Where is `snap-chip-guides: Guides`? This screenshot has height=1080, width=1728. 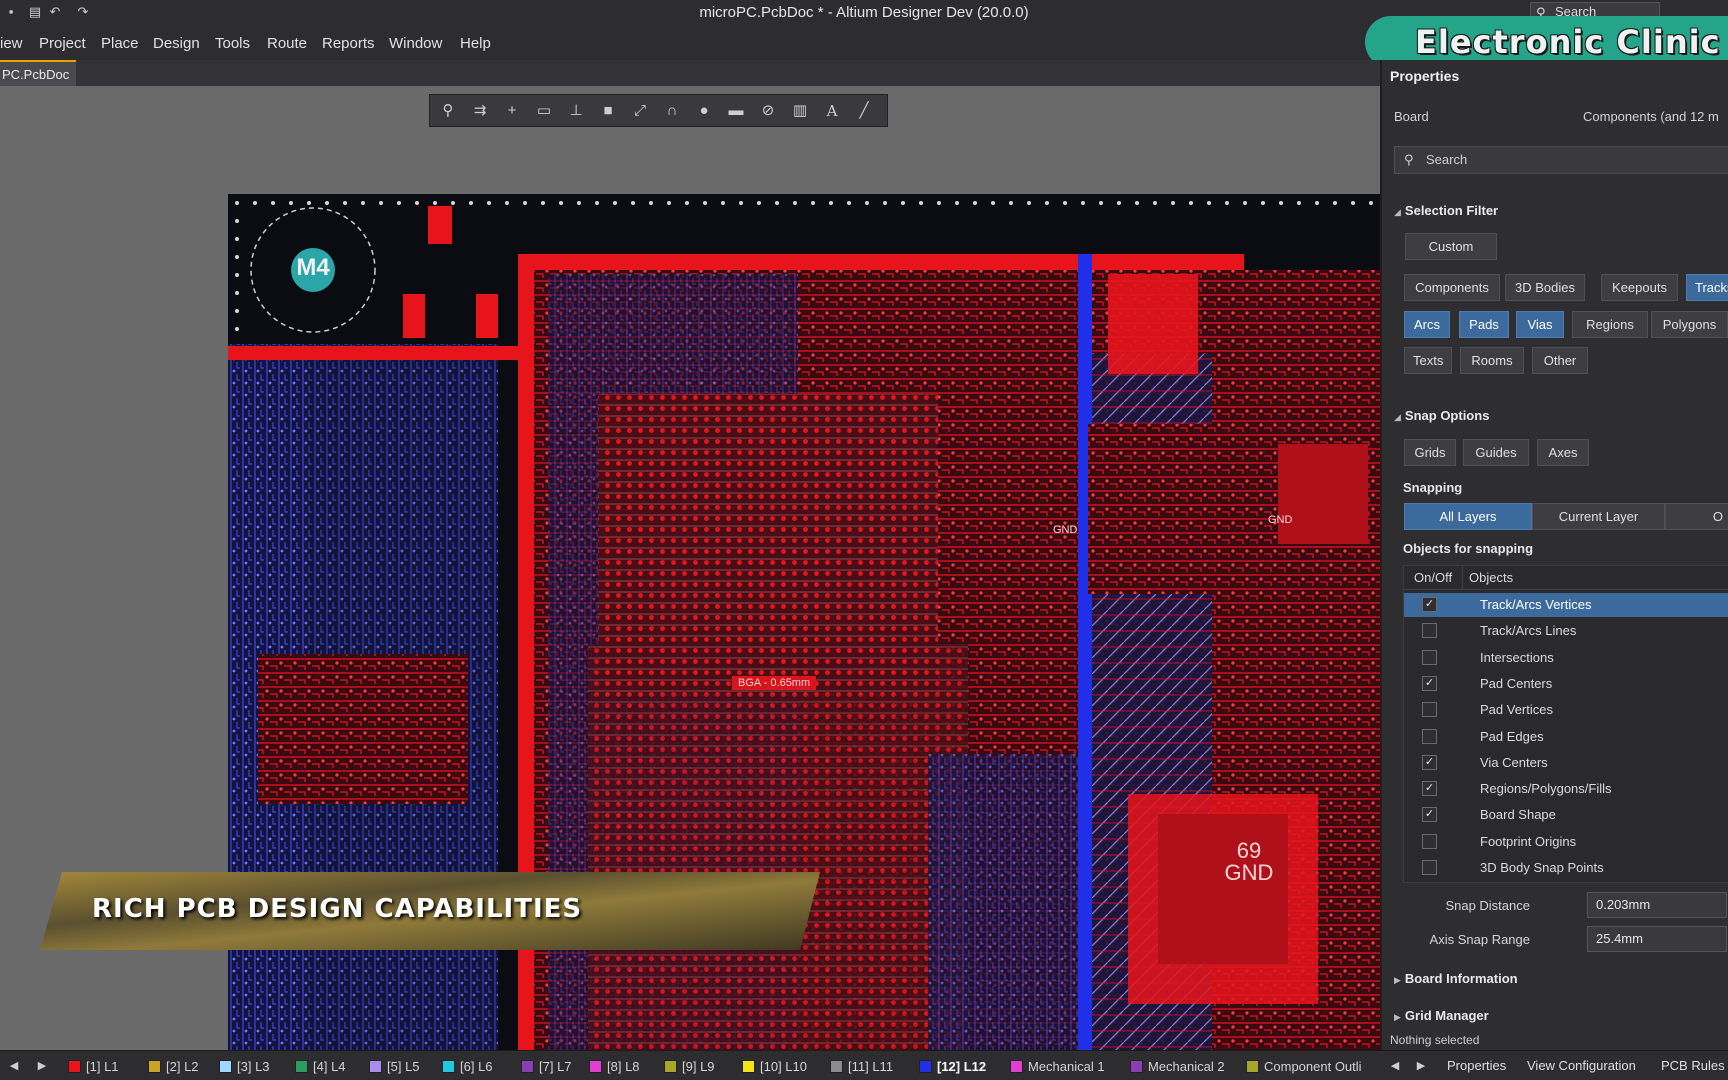 snap-chip-guides: Guides is located at coordinates (1496, 452).